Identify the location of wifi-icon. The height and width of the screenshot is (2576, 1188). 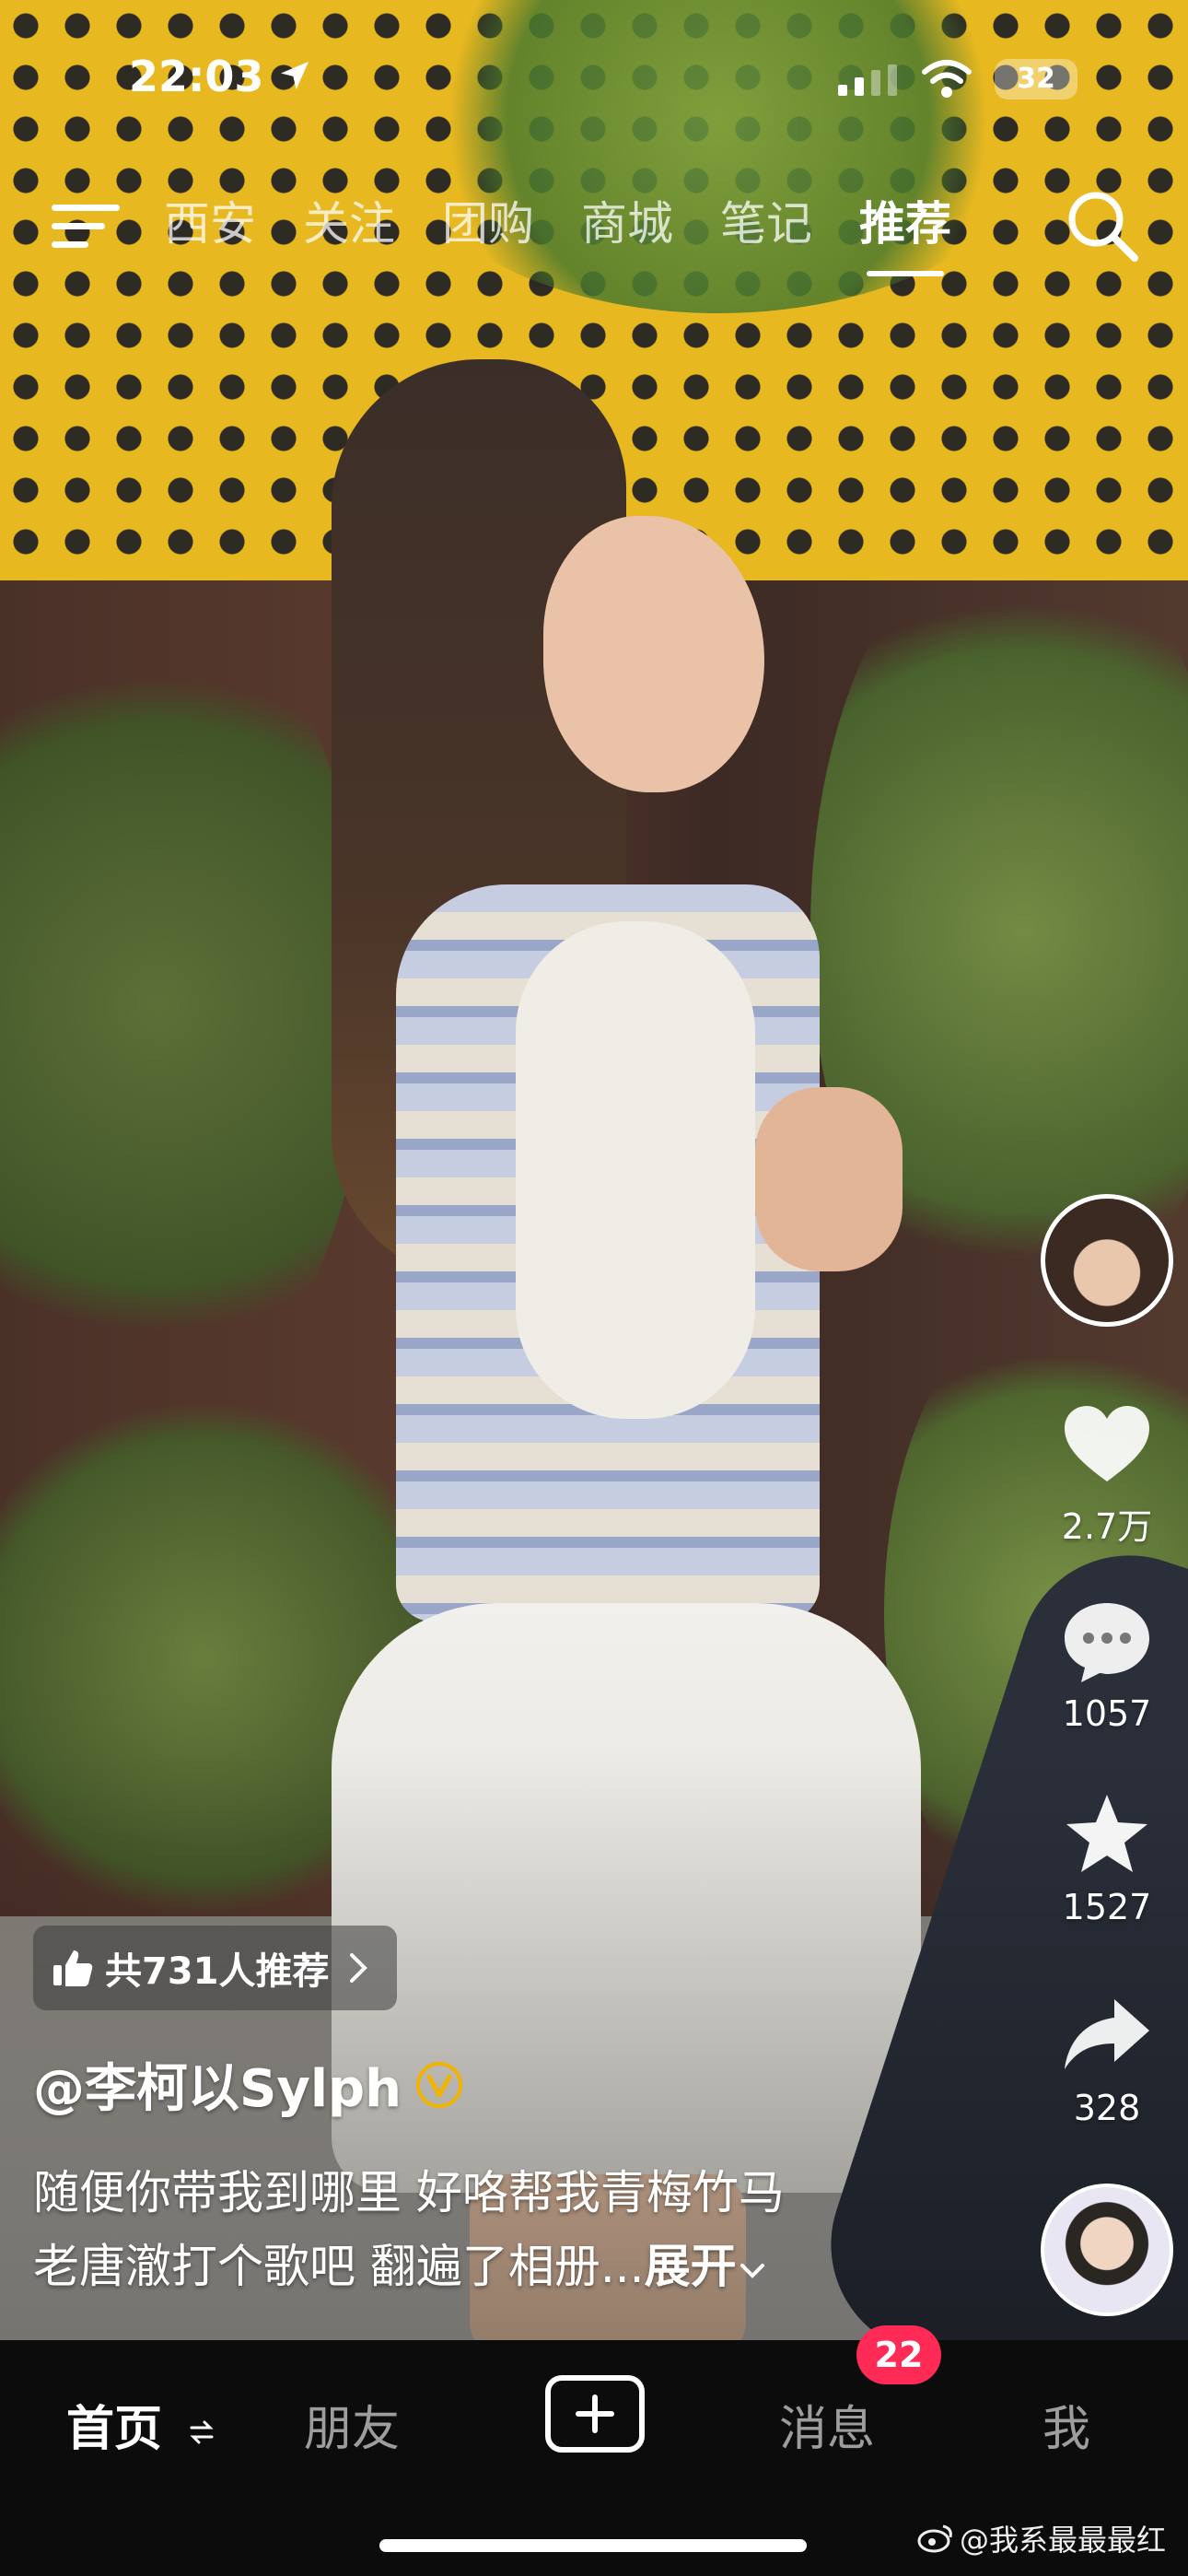
(947, 79).